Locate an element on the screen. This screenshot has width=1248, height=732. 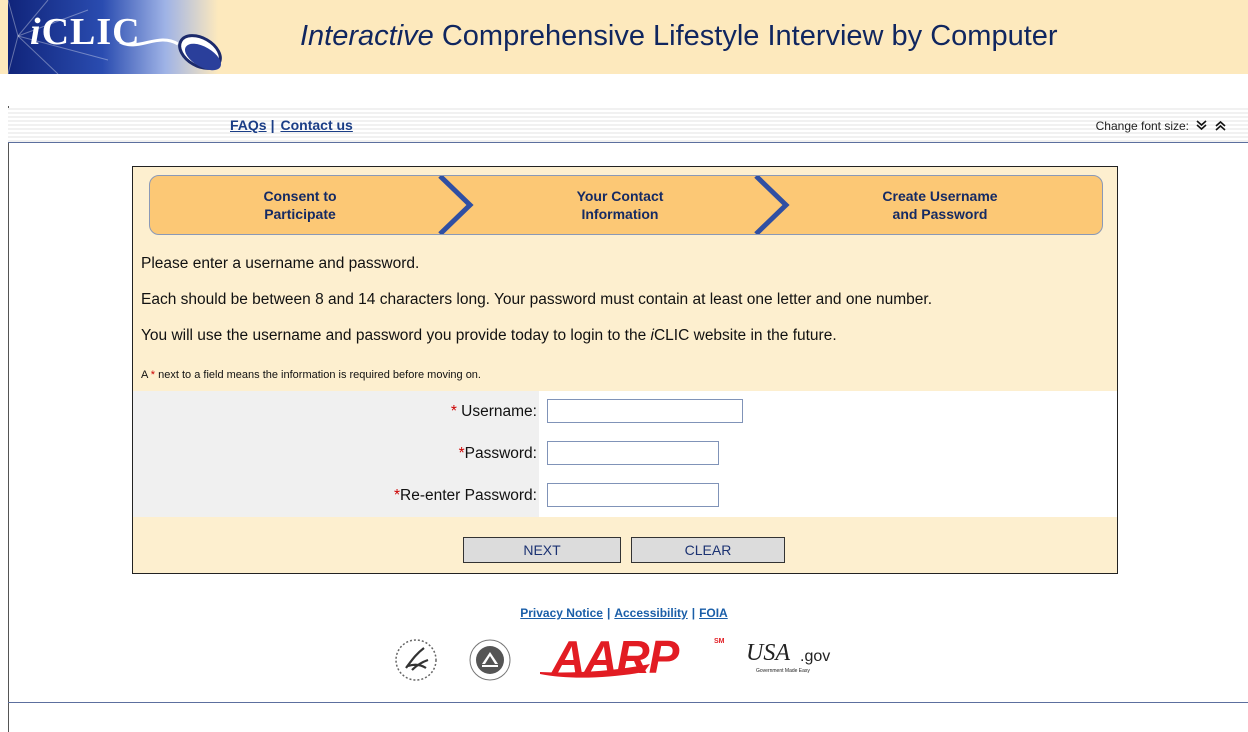
reenter-password-row: *Re-enter Password: is located at coordinates (625, 496).